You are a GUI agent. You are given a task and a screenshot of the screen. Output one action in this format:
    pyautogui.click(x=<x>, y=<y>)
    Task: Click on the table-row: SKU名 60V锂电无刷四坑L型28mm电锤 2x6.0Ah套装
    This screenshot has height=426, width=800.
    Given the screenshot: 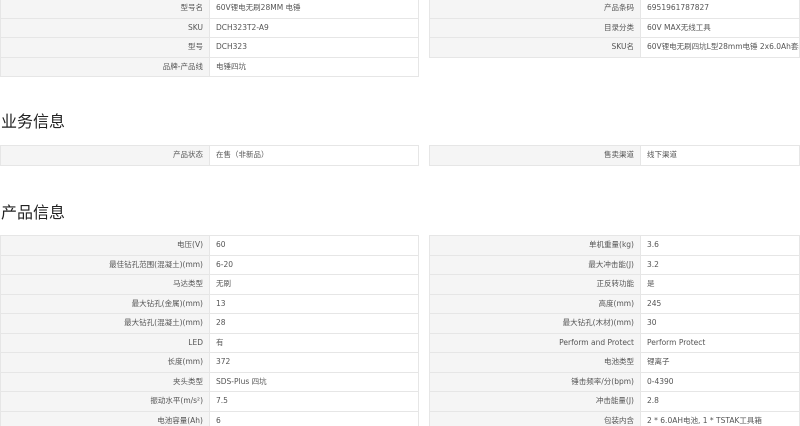 What is the action you would take?
    pyautogui.click(x=614, y=48)
    